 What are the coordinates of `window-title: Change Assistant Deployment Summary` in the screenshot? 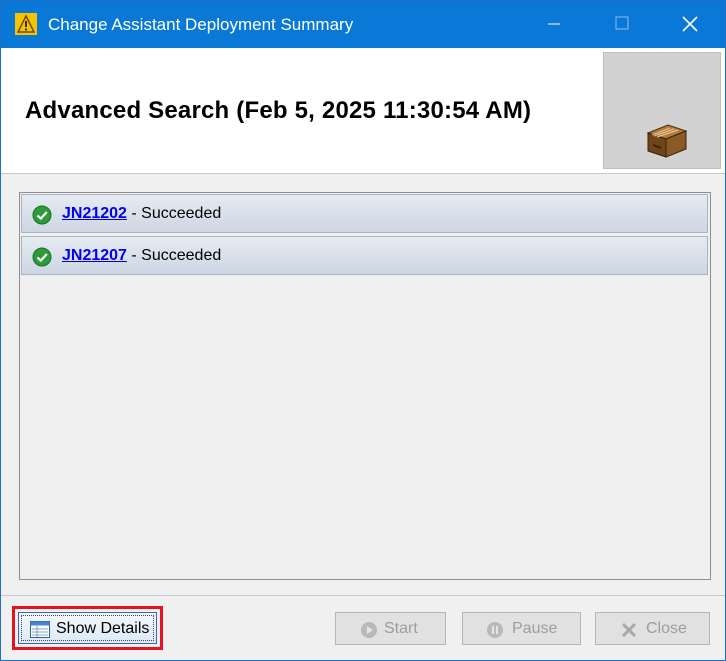 It's located at (201, 24).